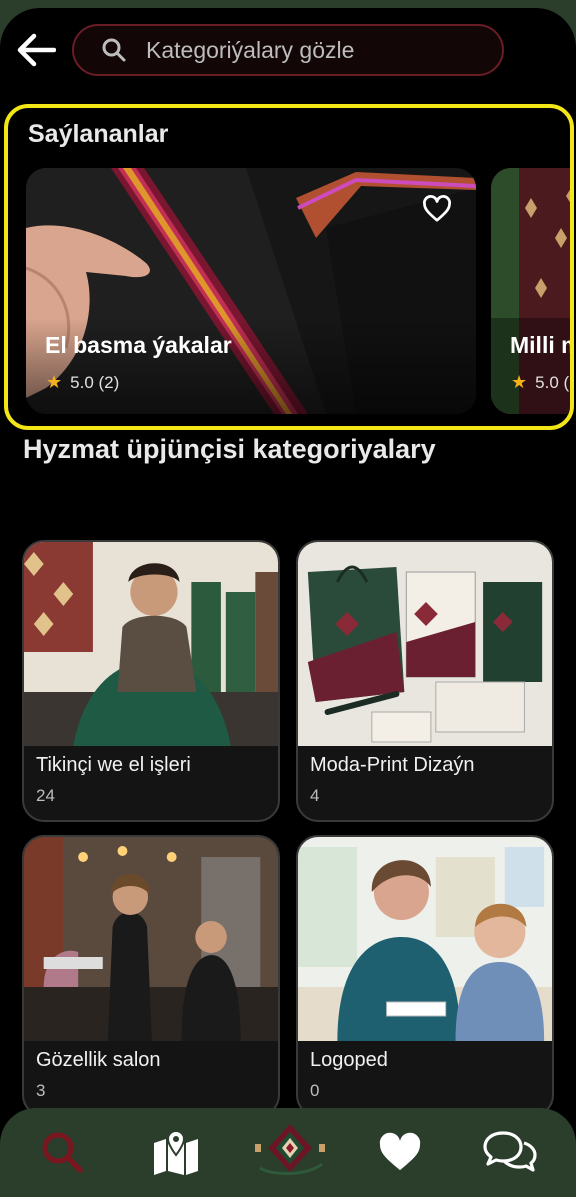  What do you see at coordinates (138, 345) in the screenshot?
I see `featured-card-name: El basma ýakalar` at bounding box center [138, 345].